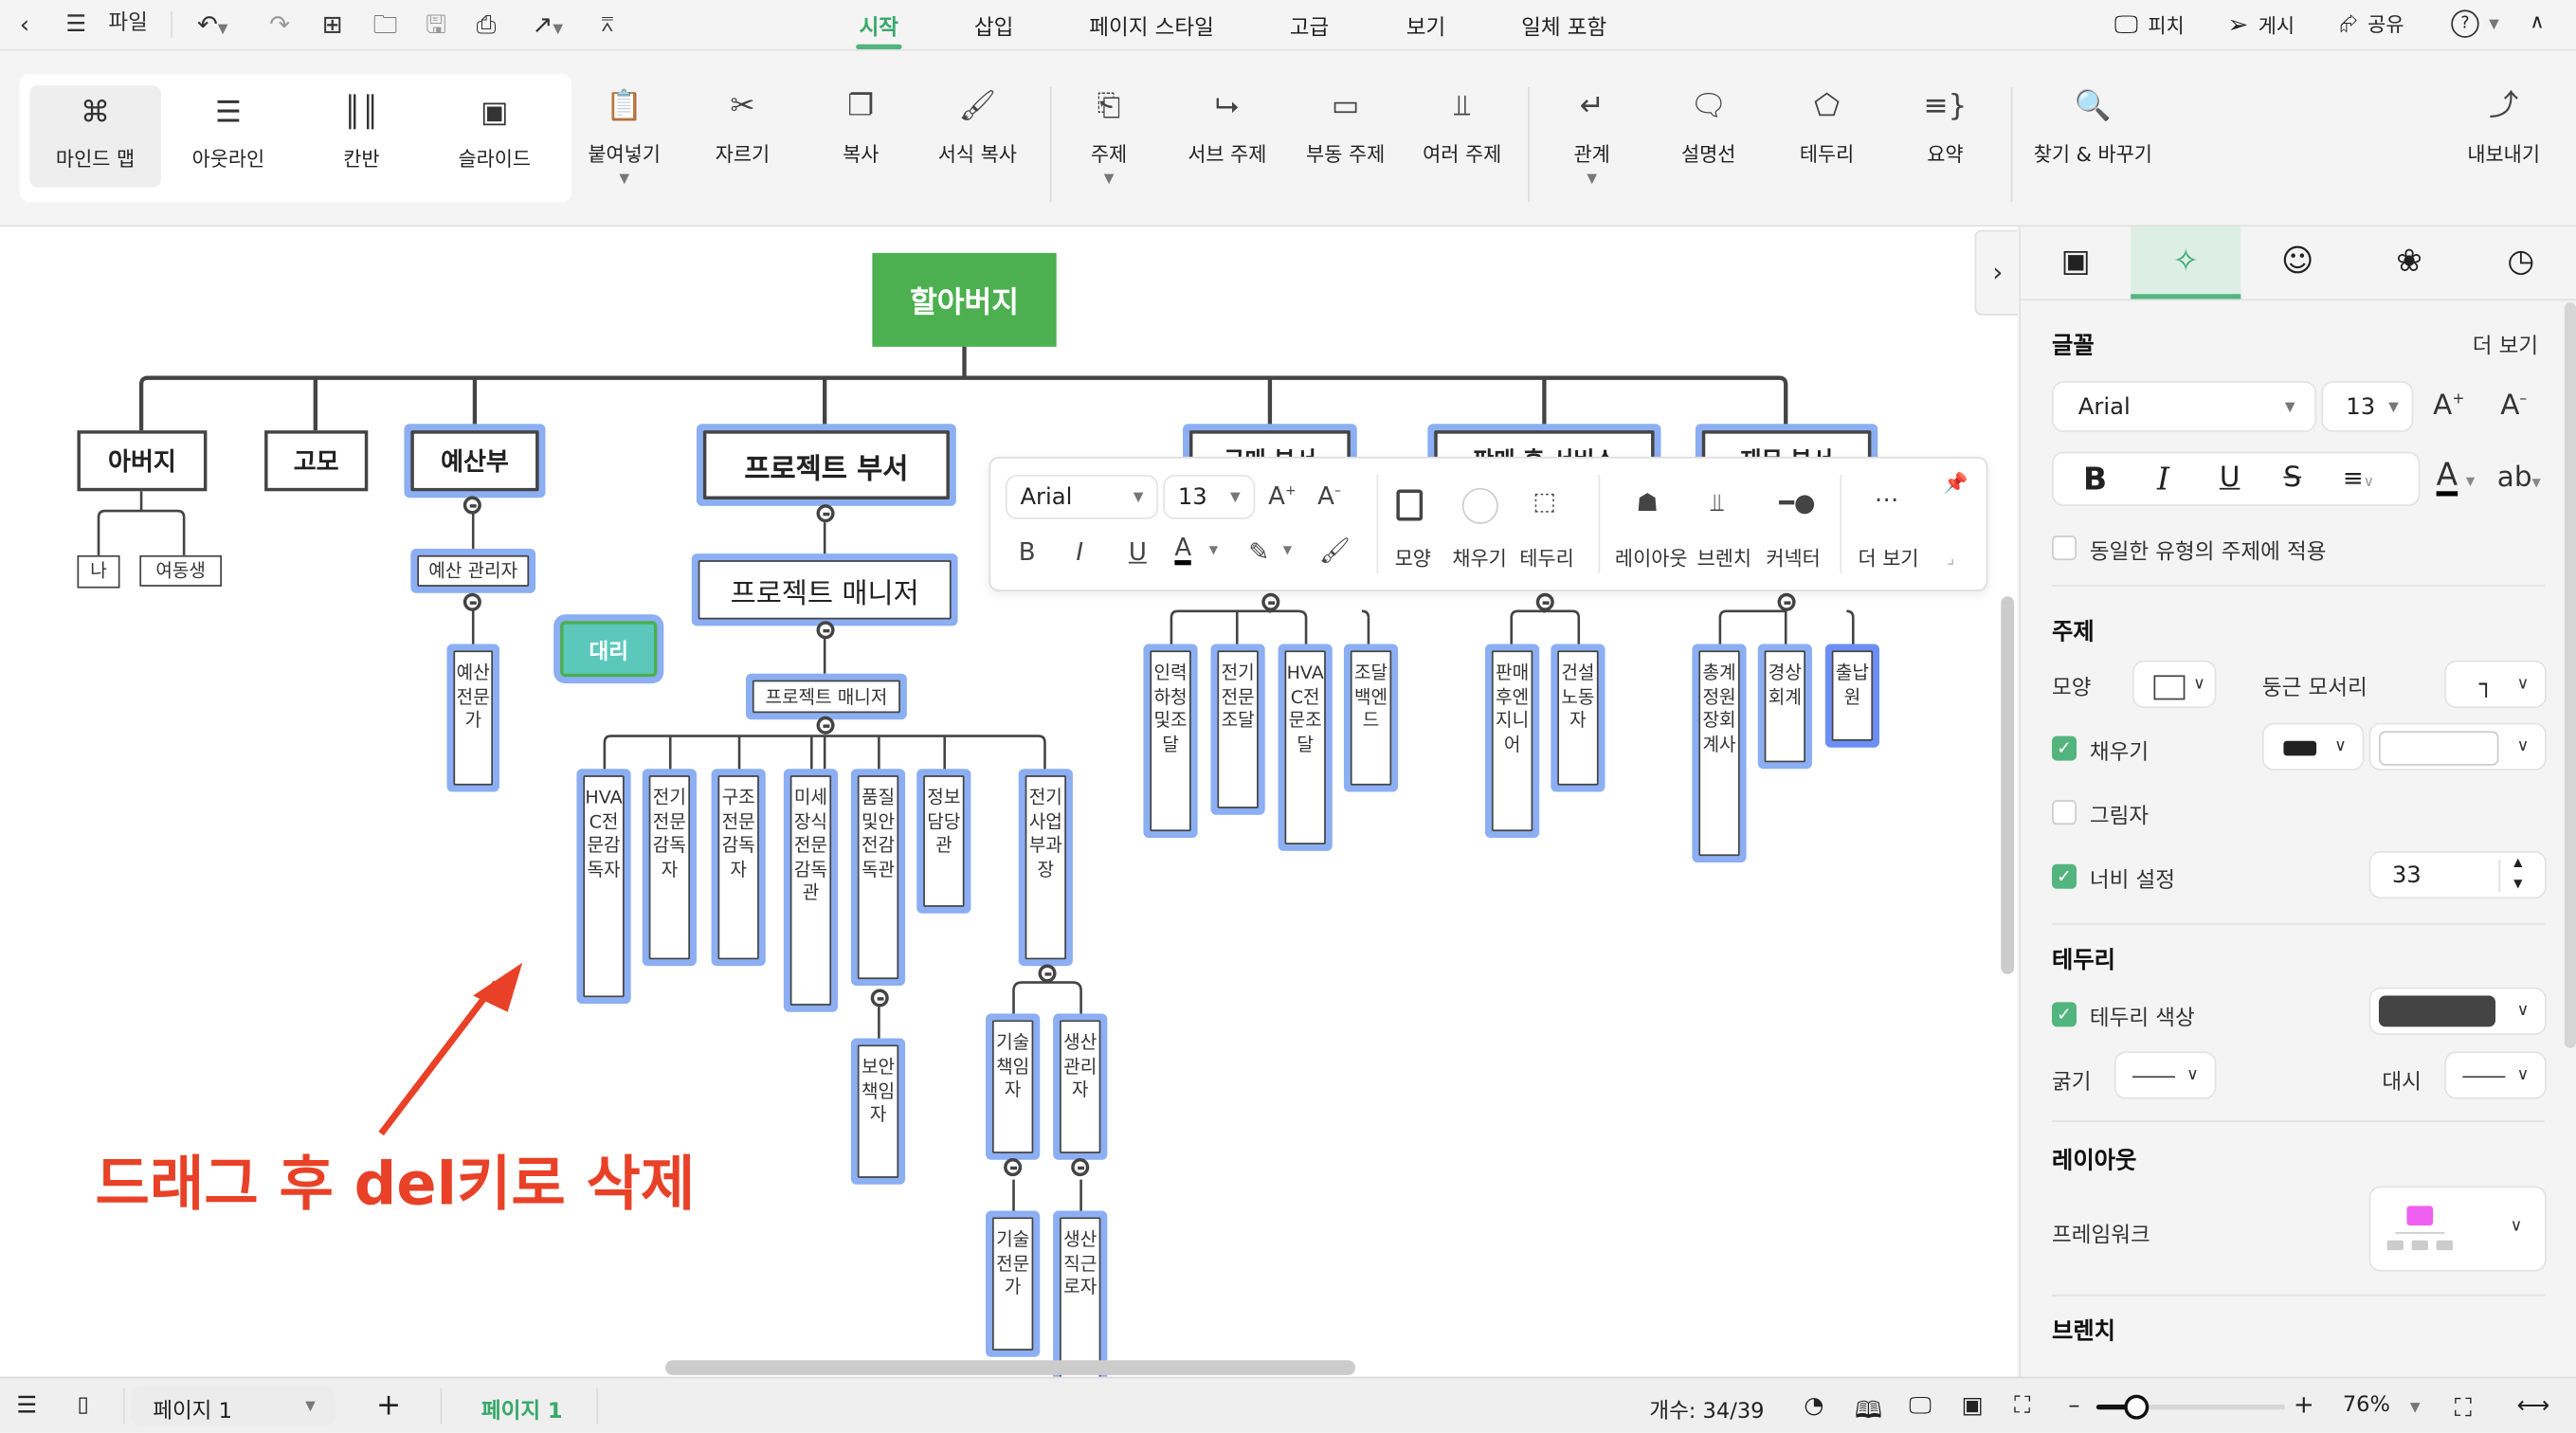 This screenshot has height=1433, width=2576. Describe the element at coordinates (2186, 263) in the screenshot. I see `tab-ai: ✧` at that location.